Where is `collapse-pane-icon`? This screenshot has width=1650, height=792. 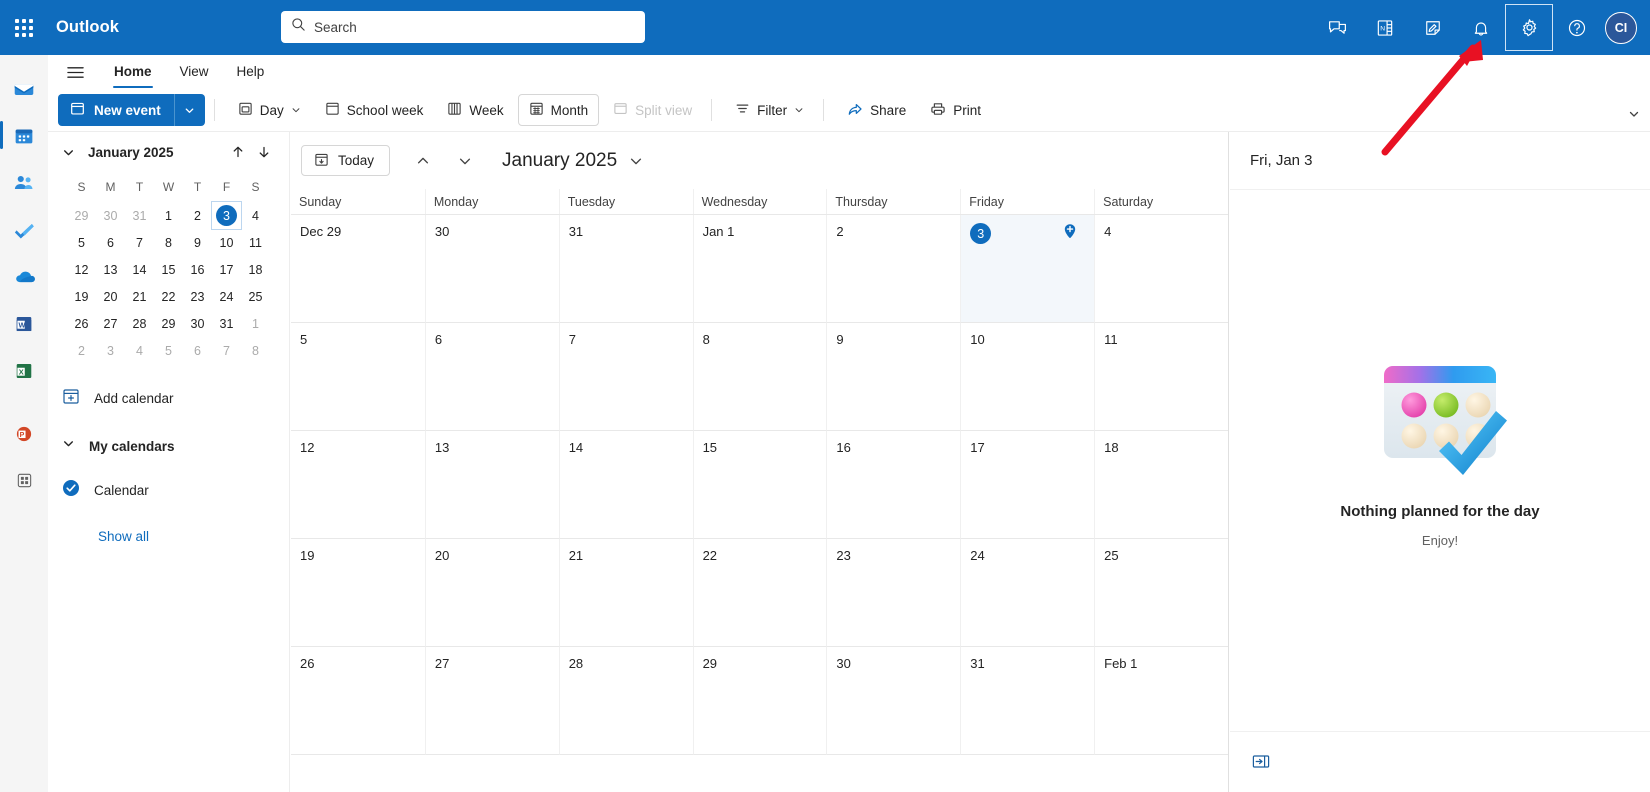 collapse-pane-icon is located at coordinates (1261, 762).